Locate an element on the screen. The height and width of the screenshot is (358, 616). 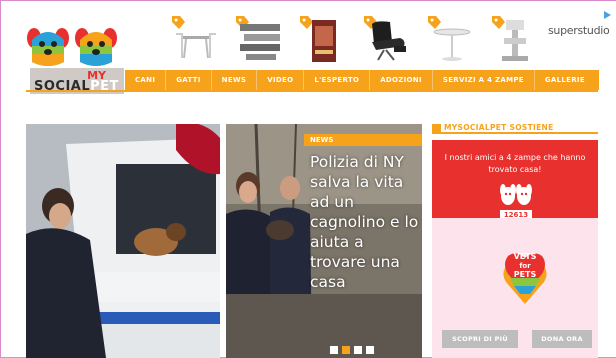
nav-item-esperto: L'ESPERTO is located at coordinates (337, 80).